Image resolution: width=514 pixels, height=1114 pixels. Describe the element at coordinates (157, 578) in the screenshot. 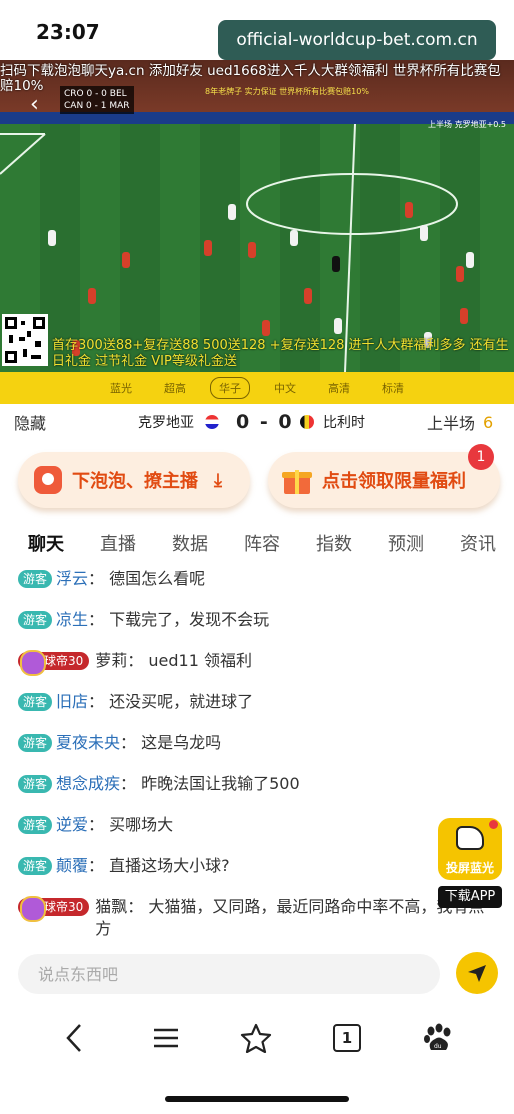

I see `chat-text: 德国怎么看呢` at that location.